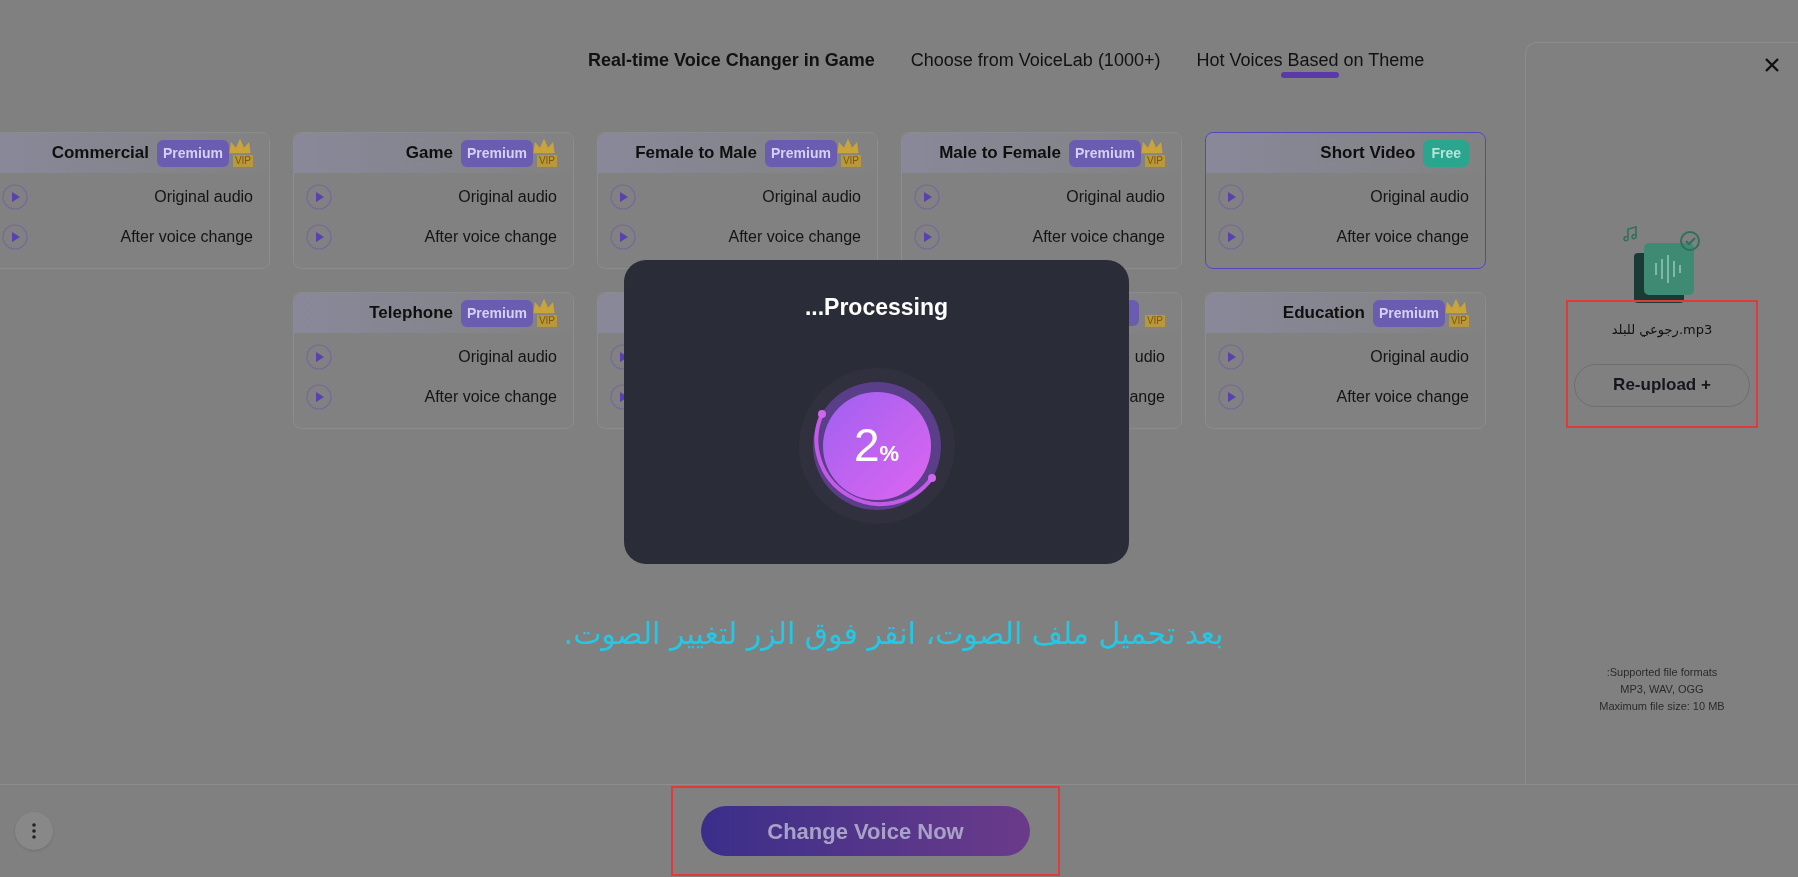 This screenshot has width=1798, height=877. Describe the element at coordinates (1035, 60) in the screenshot. I see `tab: Choose from VoiceLab (1000+)` at that location.